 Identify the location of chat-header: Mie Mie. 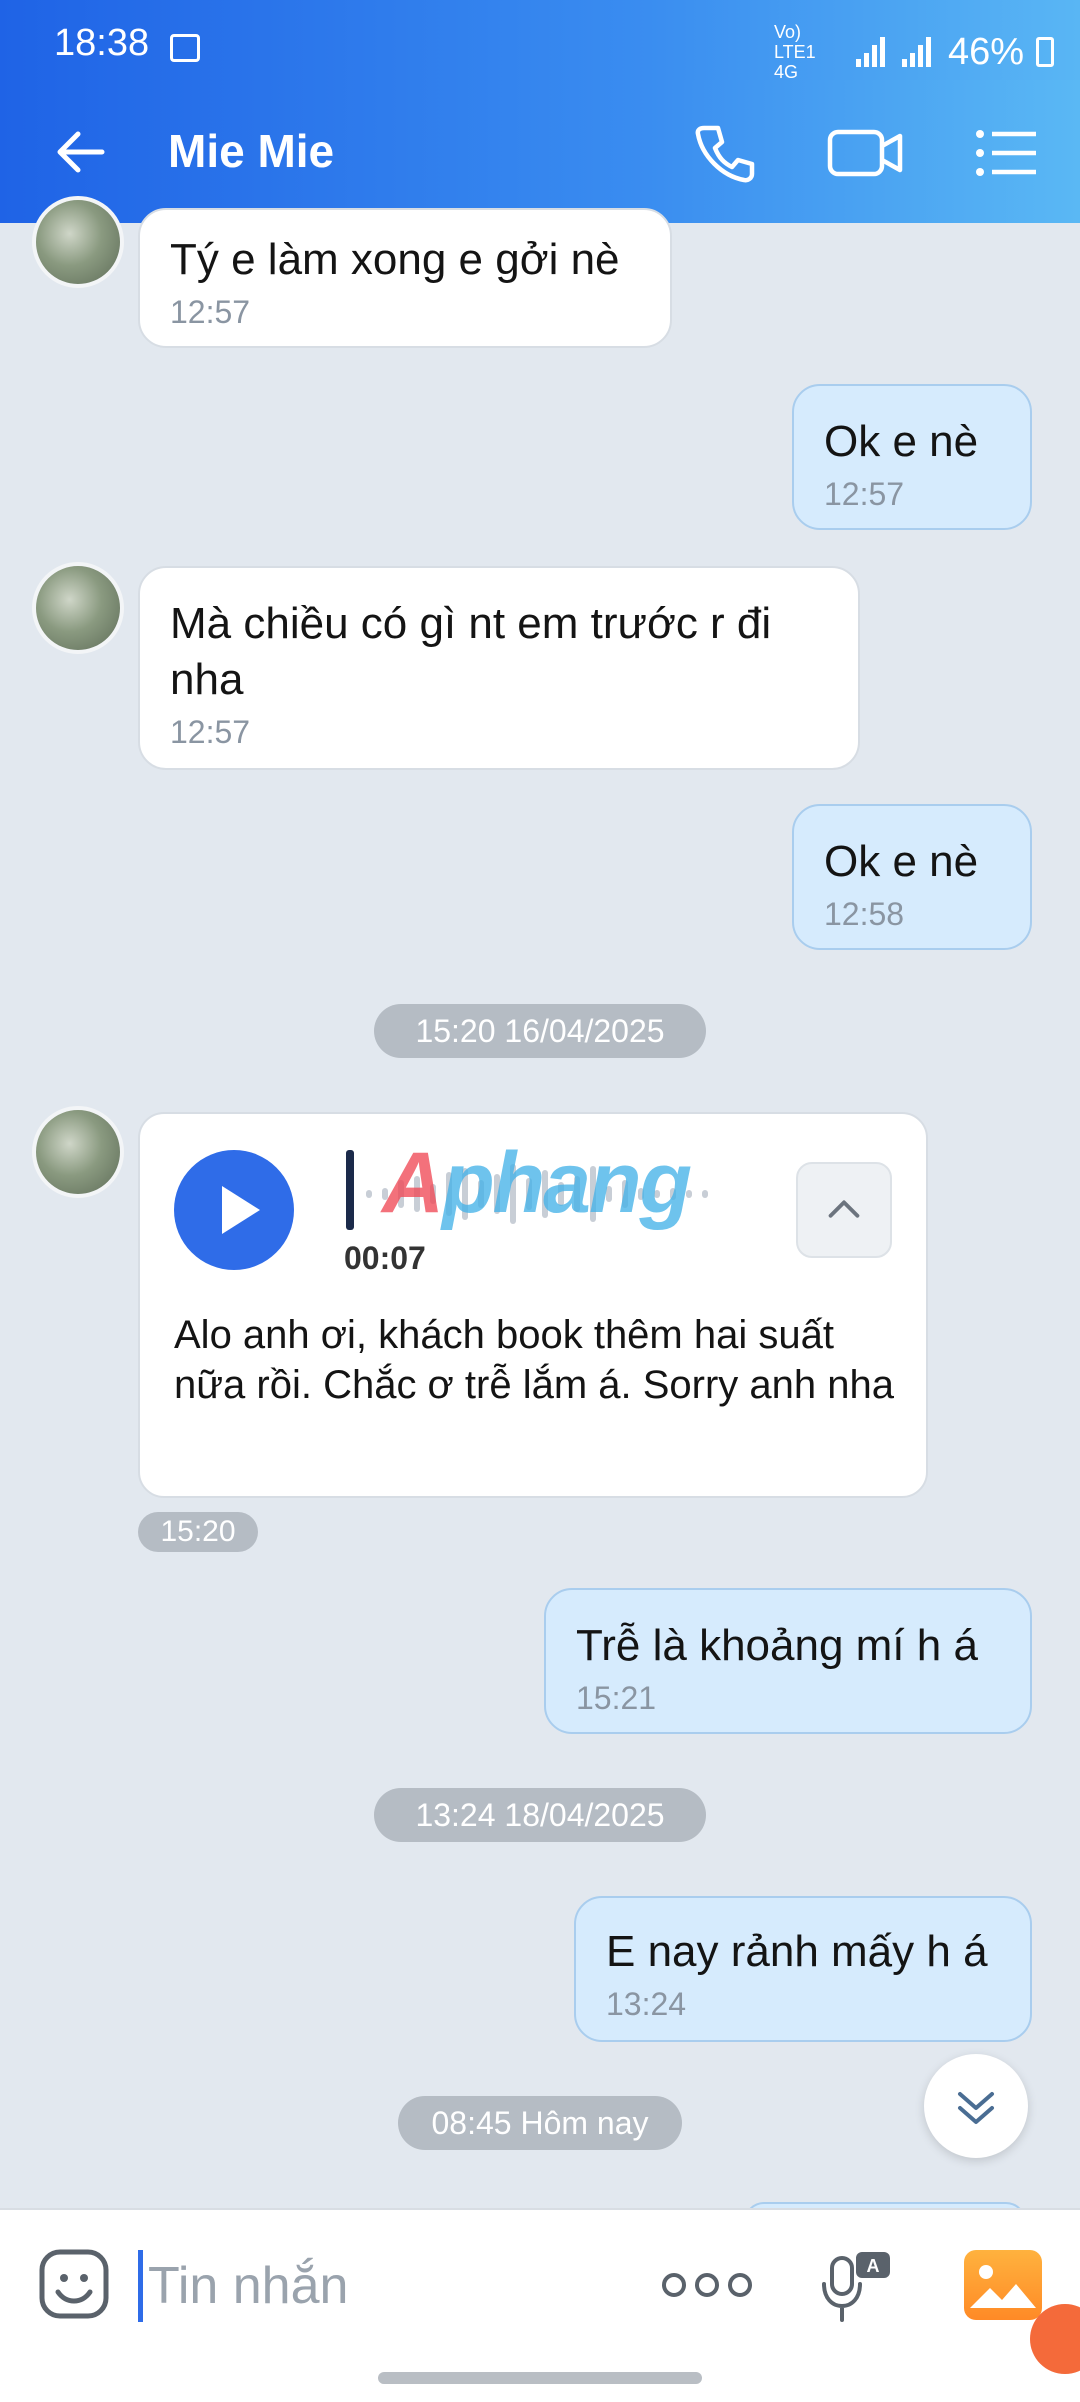
(540, 151).